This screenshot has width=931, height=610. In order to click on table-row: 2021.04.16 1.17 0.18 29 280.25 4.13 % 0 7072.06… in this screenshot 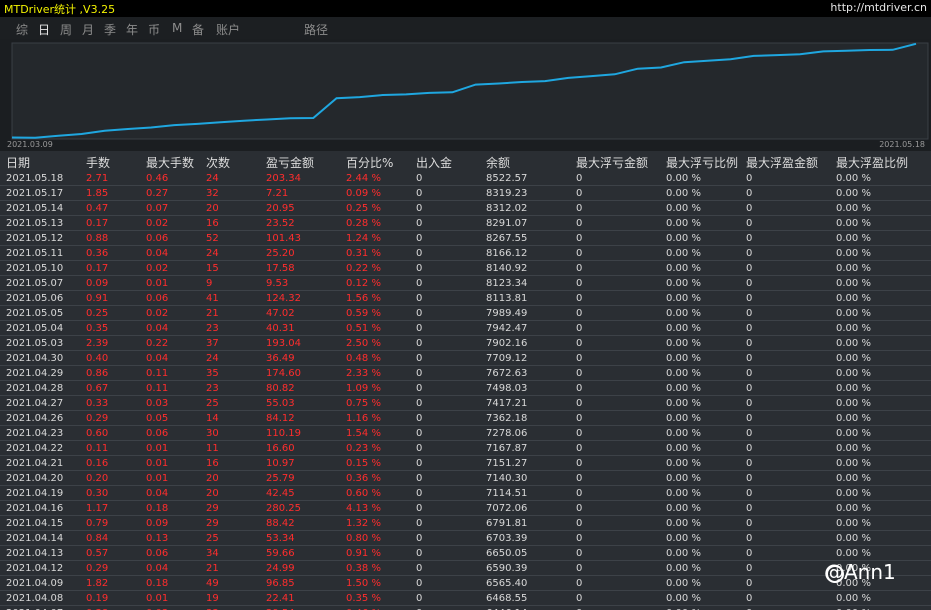, I will do `click(465, 508)`.